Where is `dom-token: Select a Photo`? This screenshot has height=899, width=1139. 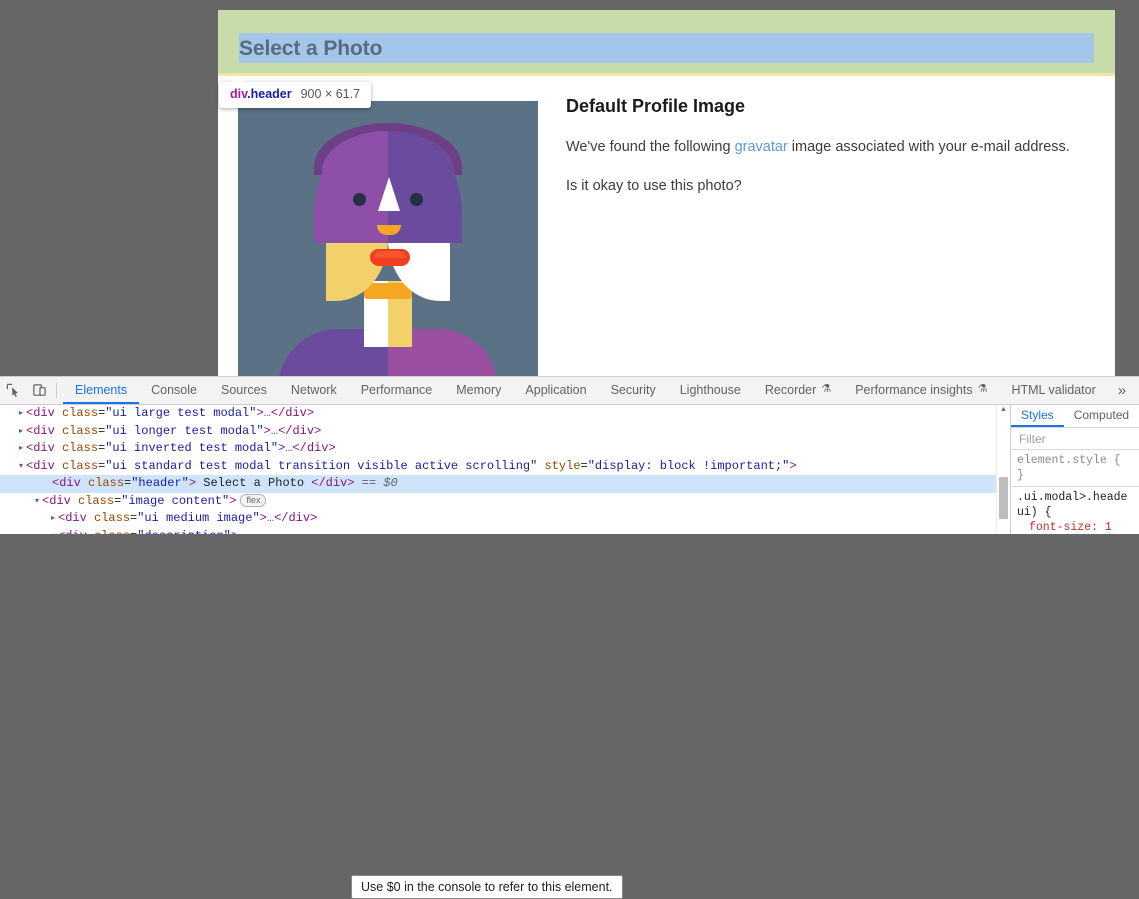
dom-token: Select a Photo is located at coordinates (254, 483).